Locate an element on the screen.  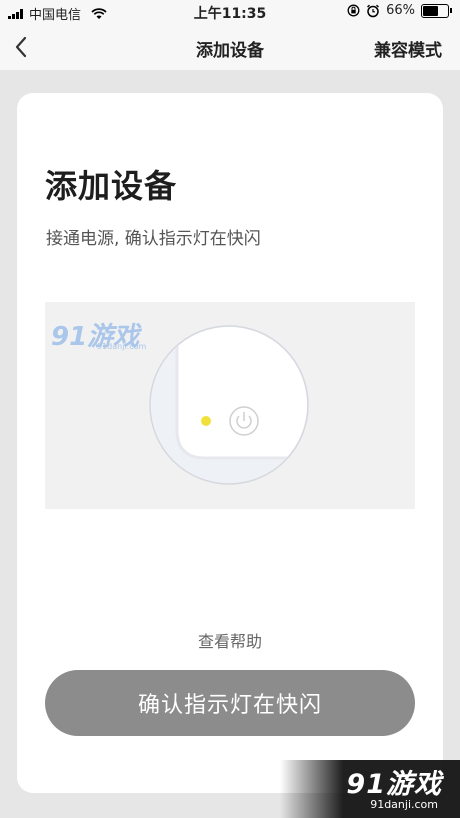
battery-outline is located at coordinates (435, 10).